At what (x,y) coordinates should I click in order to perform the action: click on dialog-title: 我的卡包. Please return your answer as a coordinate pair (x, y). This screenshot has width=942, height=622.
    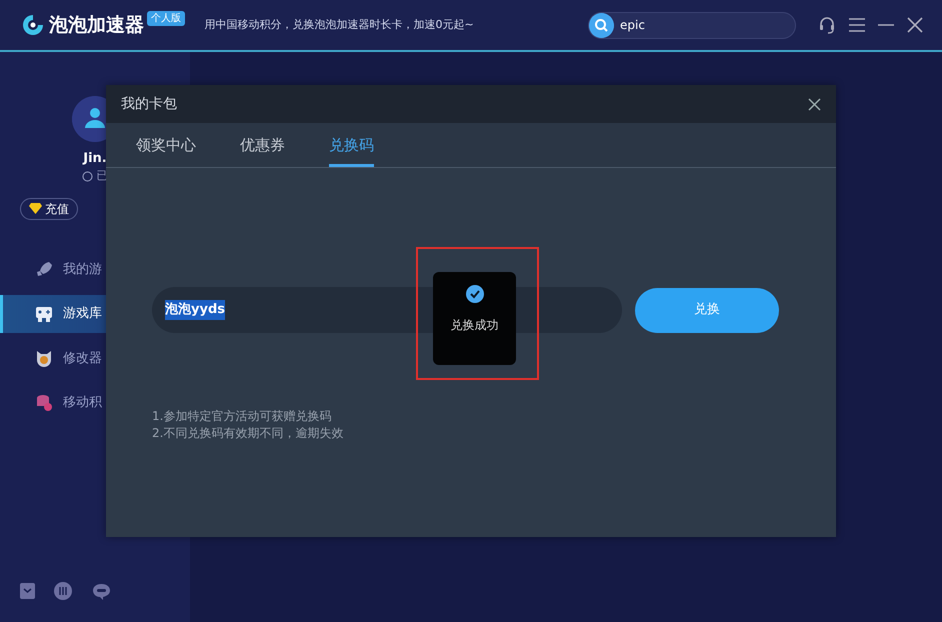
    Looking at the image, I should click on (149, 104).